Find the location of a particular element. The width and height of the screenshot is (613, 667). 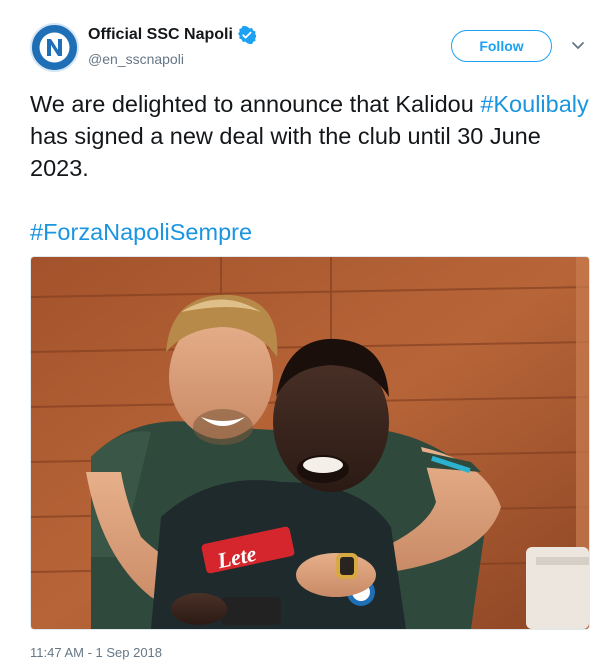

chevron-down-icon is located at coordinates (578, 46).